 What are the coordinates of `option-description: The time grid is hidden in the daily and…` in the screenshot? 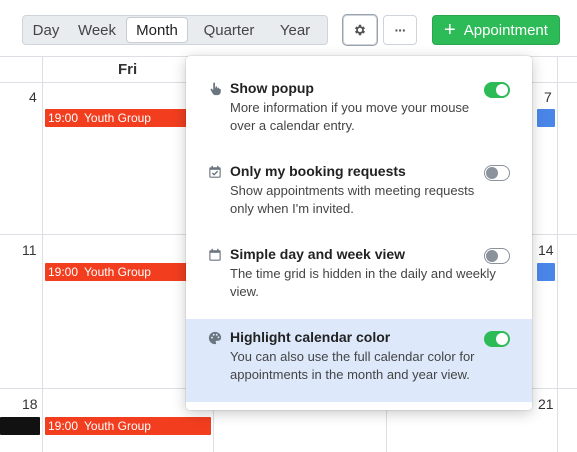 It's located at (363, 282).